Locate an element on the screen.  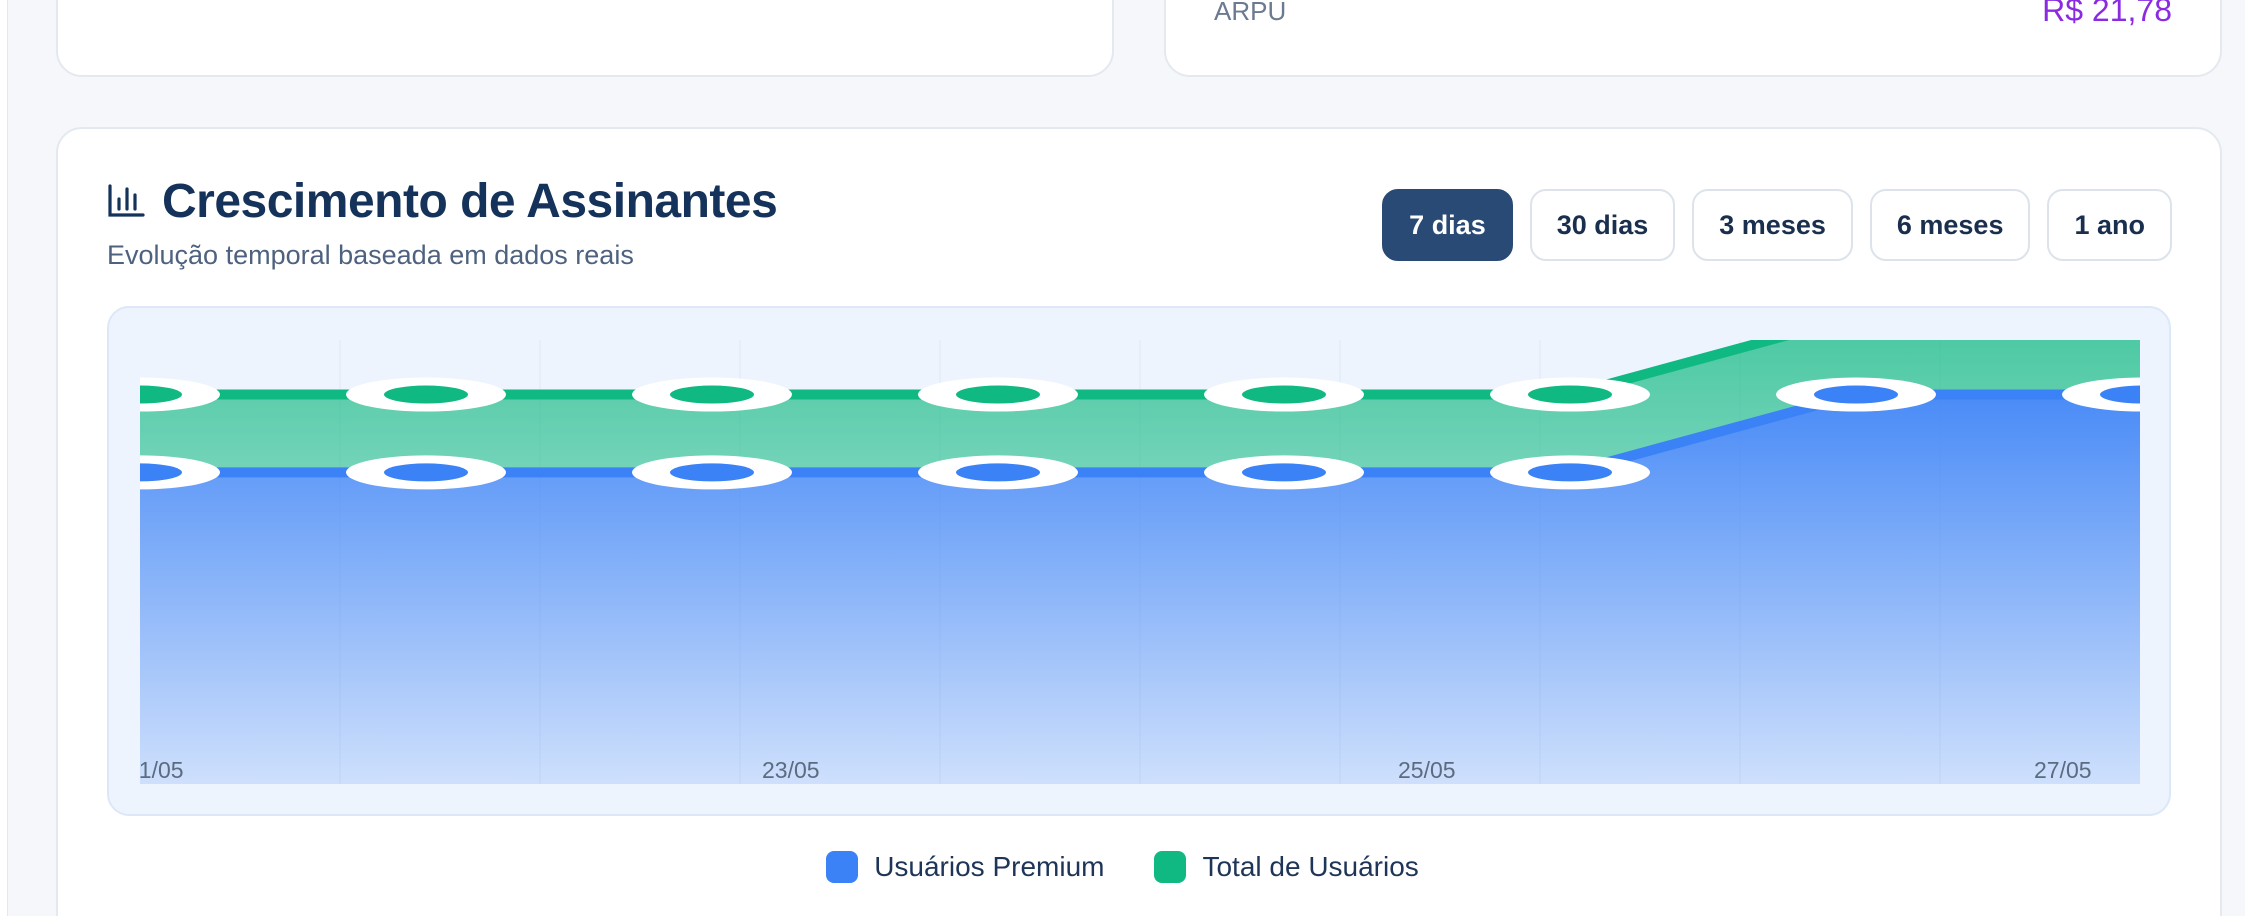
chart-legend: Usuários Premium Total de Usuários is located at coordinates (1122, 867).